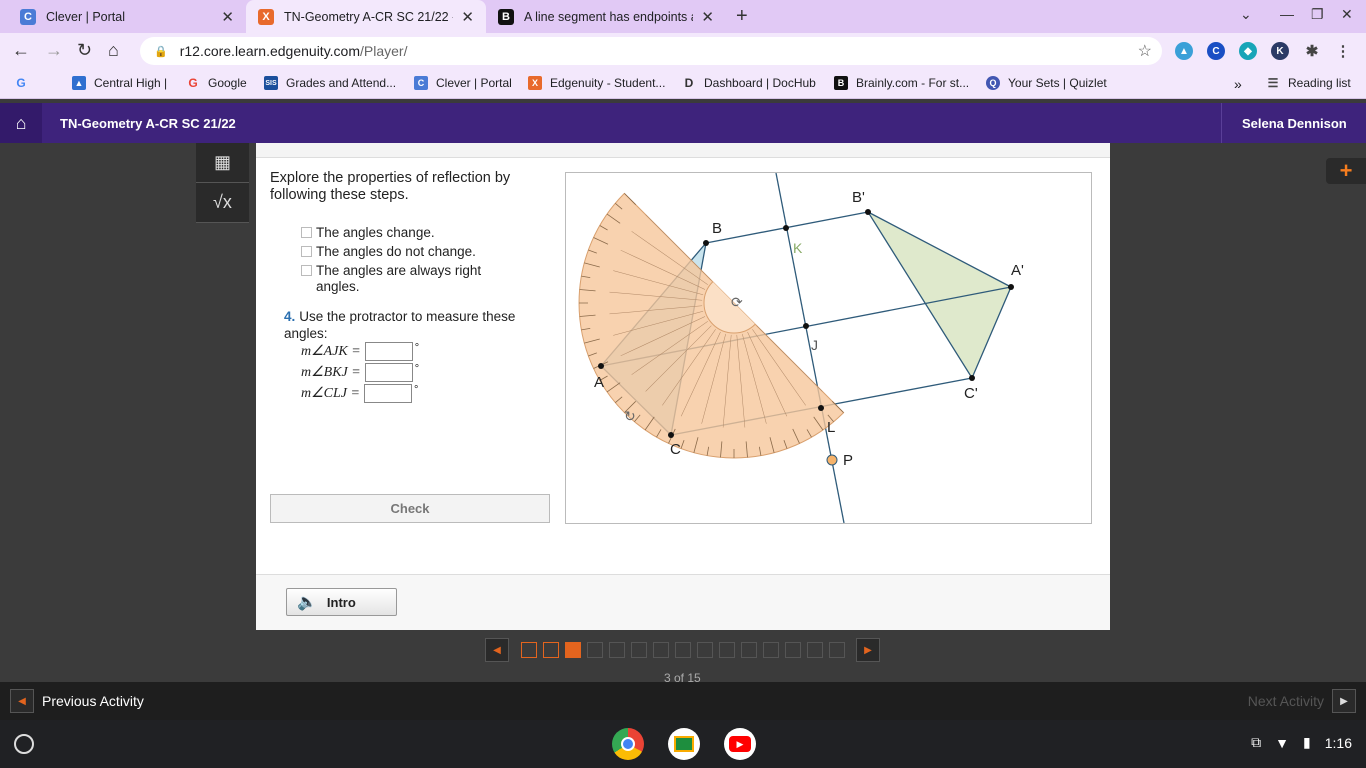 This screenshot has width=1366, height=768. What do you see at coordinates (1256, 742) in the screenshot?
I see `screenshot-icon: ⧉` at bounding box center [1256, 742].